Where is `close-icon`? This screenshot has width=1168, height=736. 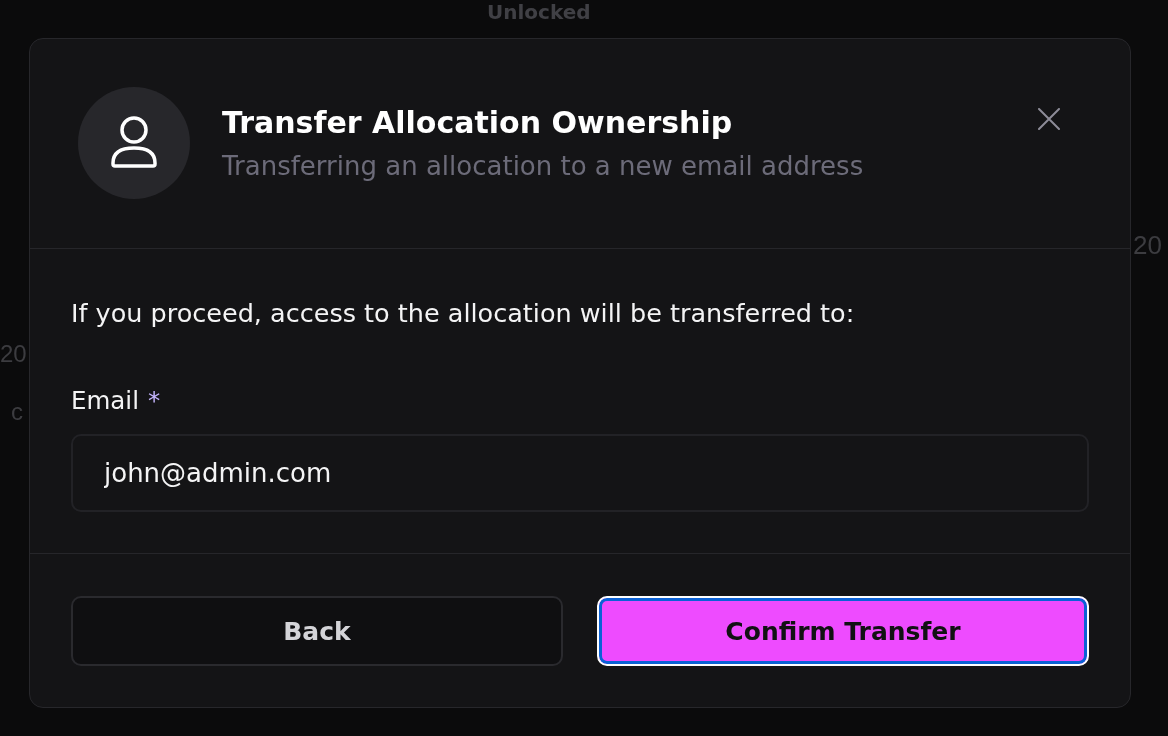 close-icon is located at coordinates (1049, 119).